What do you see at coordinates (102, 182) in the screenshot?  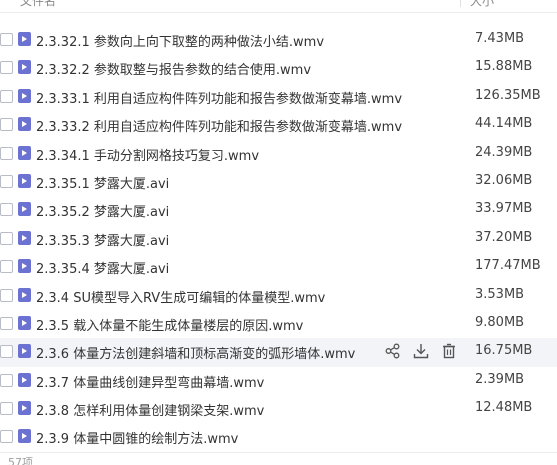 I see `file-name: 2.3.35.1 梦露大厦.avi` at bounding box center [102, 182].